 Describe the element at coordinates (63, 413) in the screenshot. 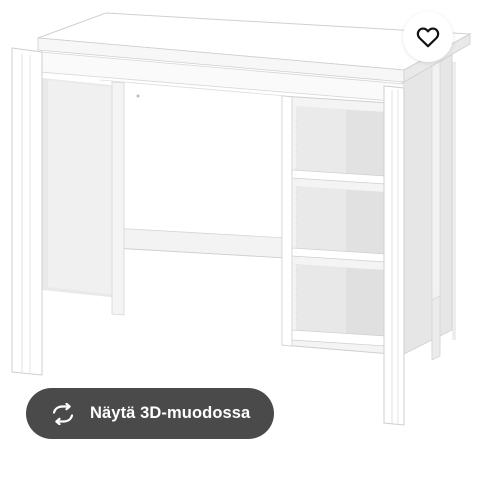

I see `rotate-arrows-icon` at that location.